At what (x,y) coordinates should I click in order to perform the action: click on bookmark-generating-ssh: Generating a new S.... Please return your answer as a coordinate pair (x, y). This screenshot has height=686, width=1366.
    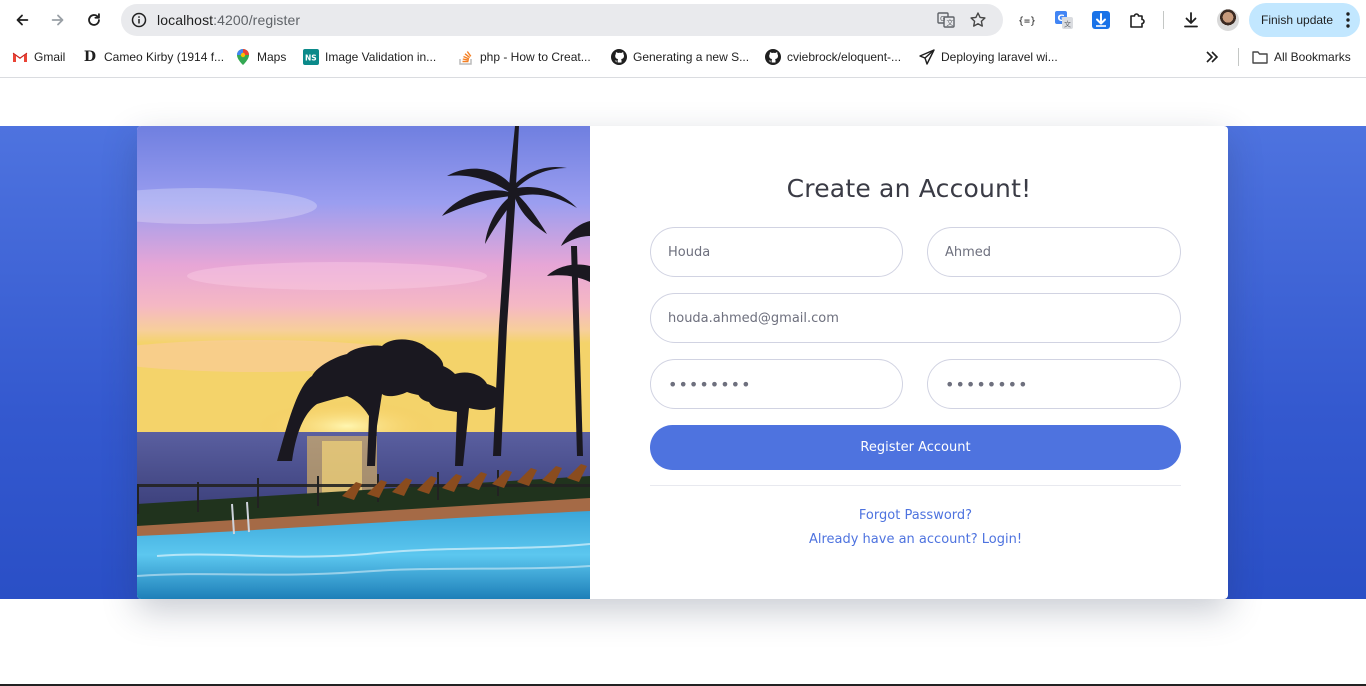
    Looking at the image, I should click on (680, 57).